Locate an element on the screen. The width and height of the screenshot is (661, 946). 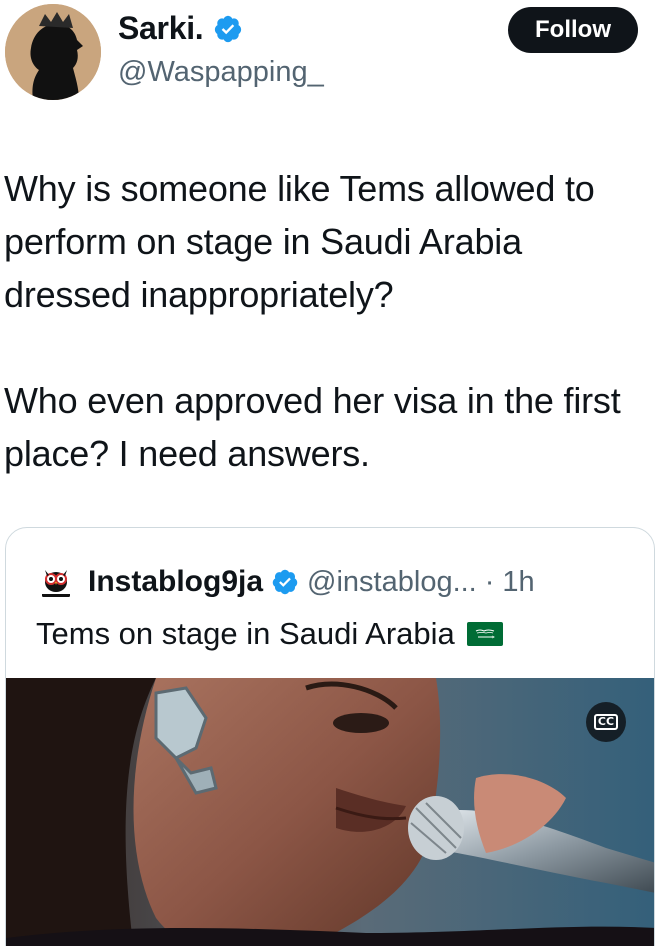
author-name-row: Sarki. is located at coordinates (180, 28).